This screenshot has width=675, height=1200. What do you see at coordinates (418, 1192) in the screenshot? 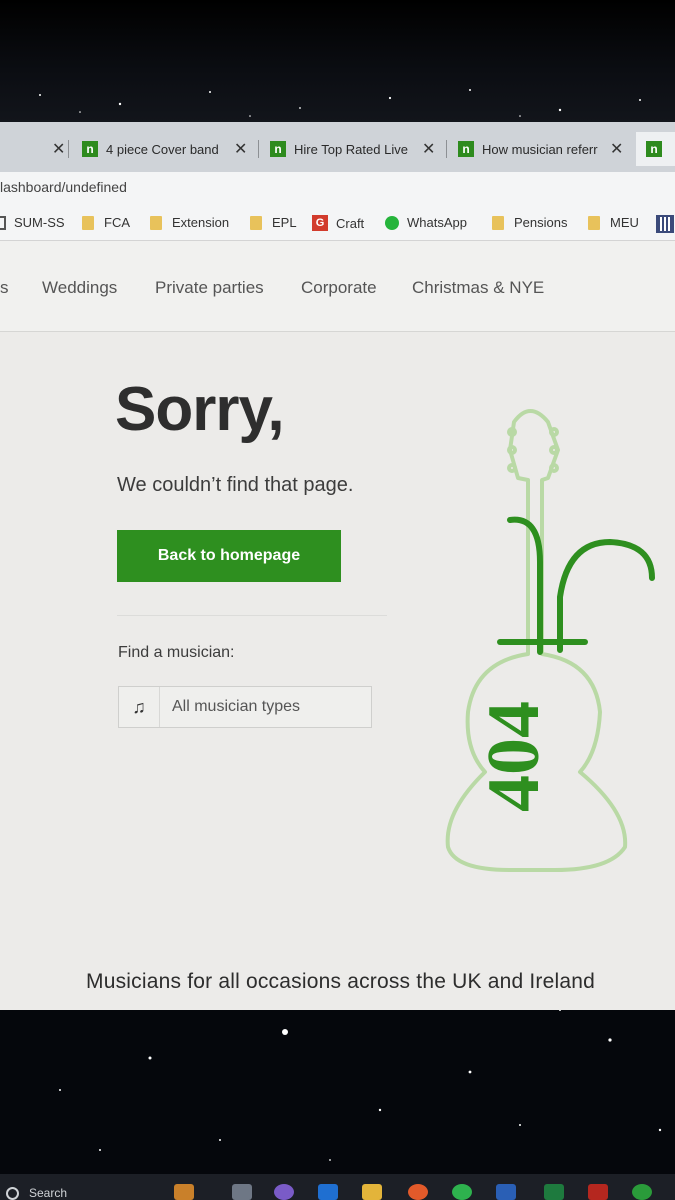
I see `browser-icon` at bounding box center [418, 1192].